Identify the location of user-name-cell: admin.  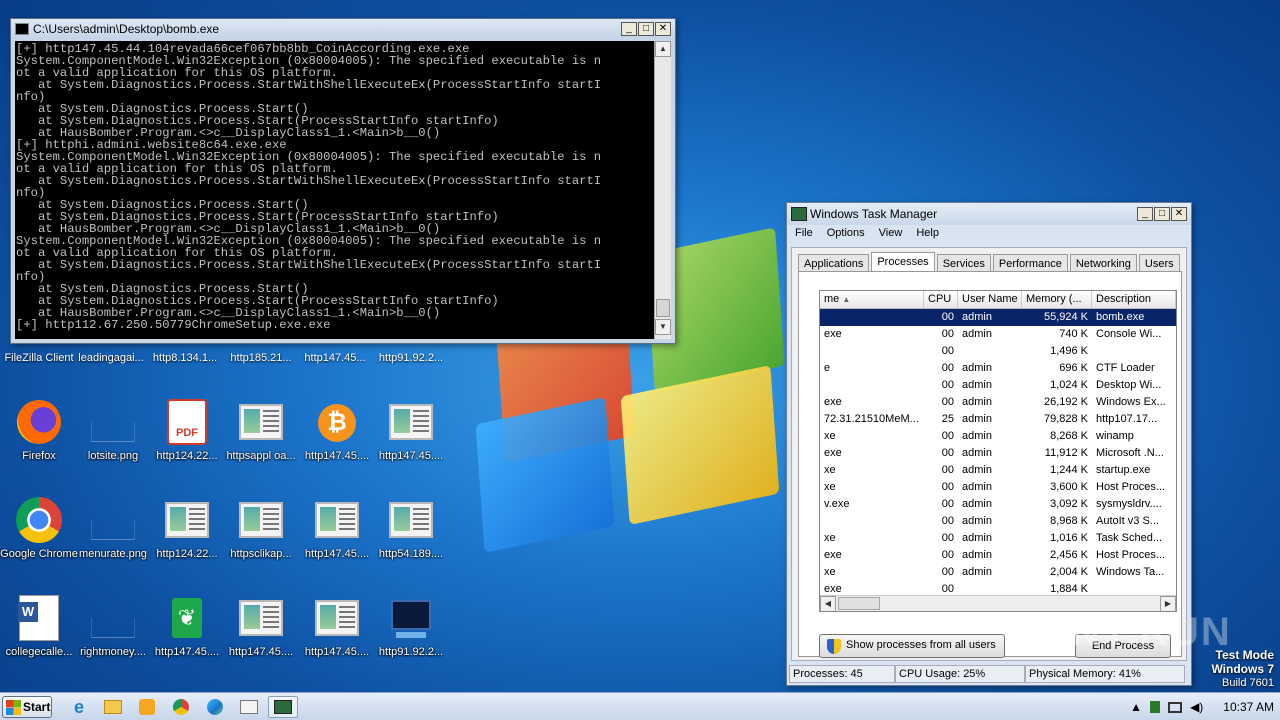
(977, 521).